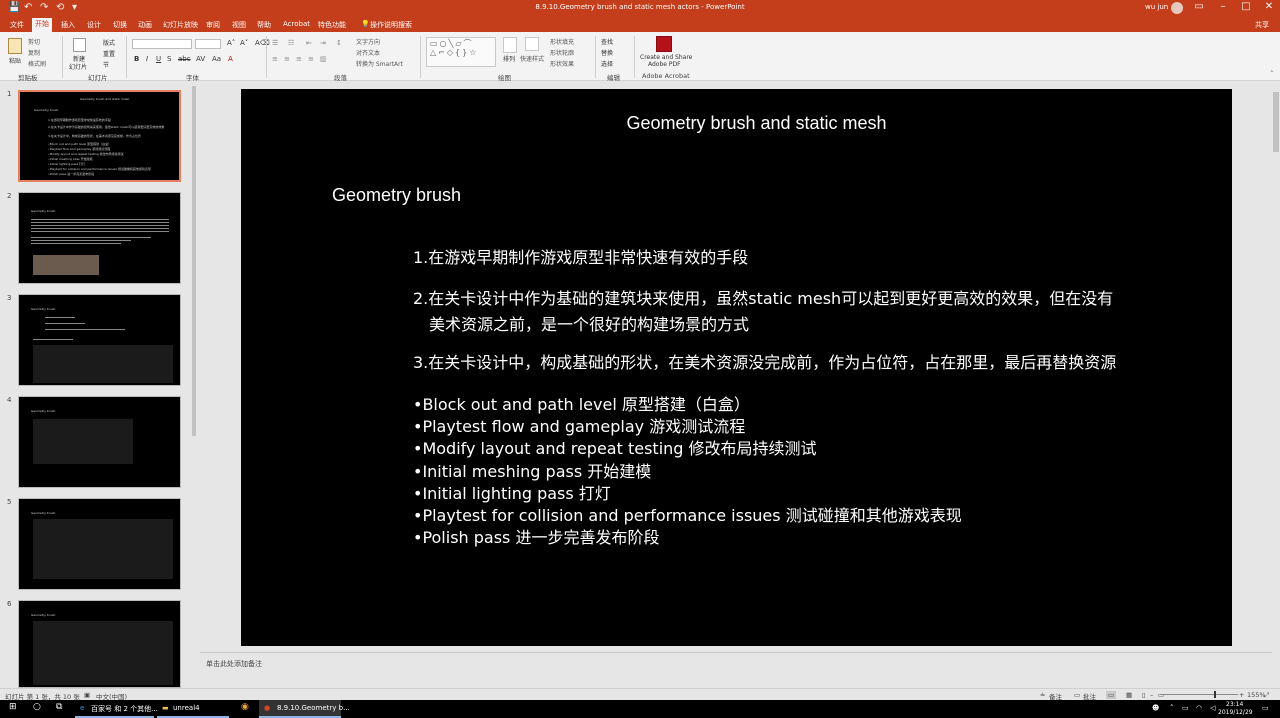  What do you see at coordinates (579, 425) in the screenshot?
I see `bullet-2: •Playtest flow and gameplay 游戏测试流程` at bounding box center [579, 425].